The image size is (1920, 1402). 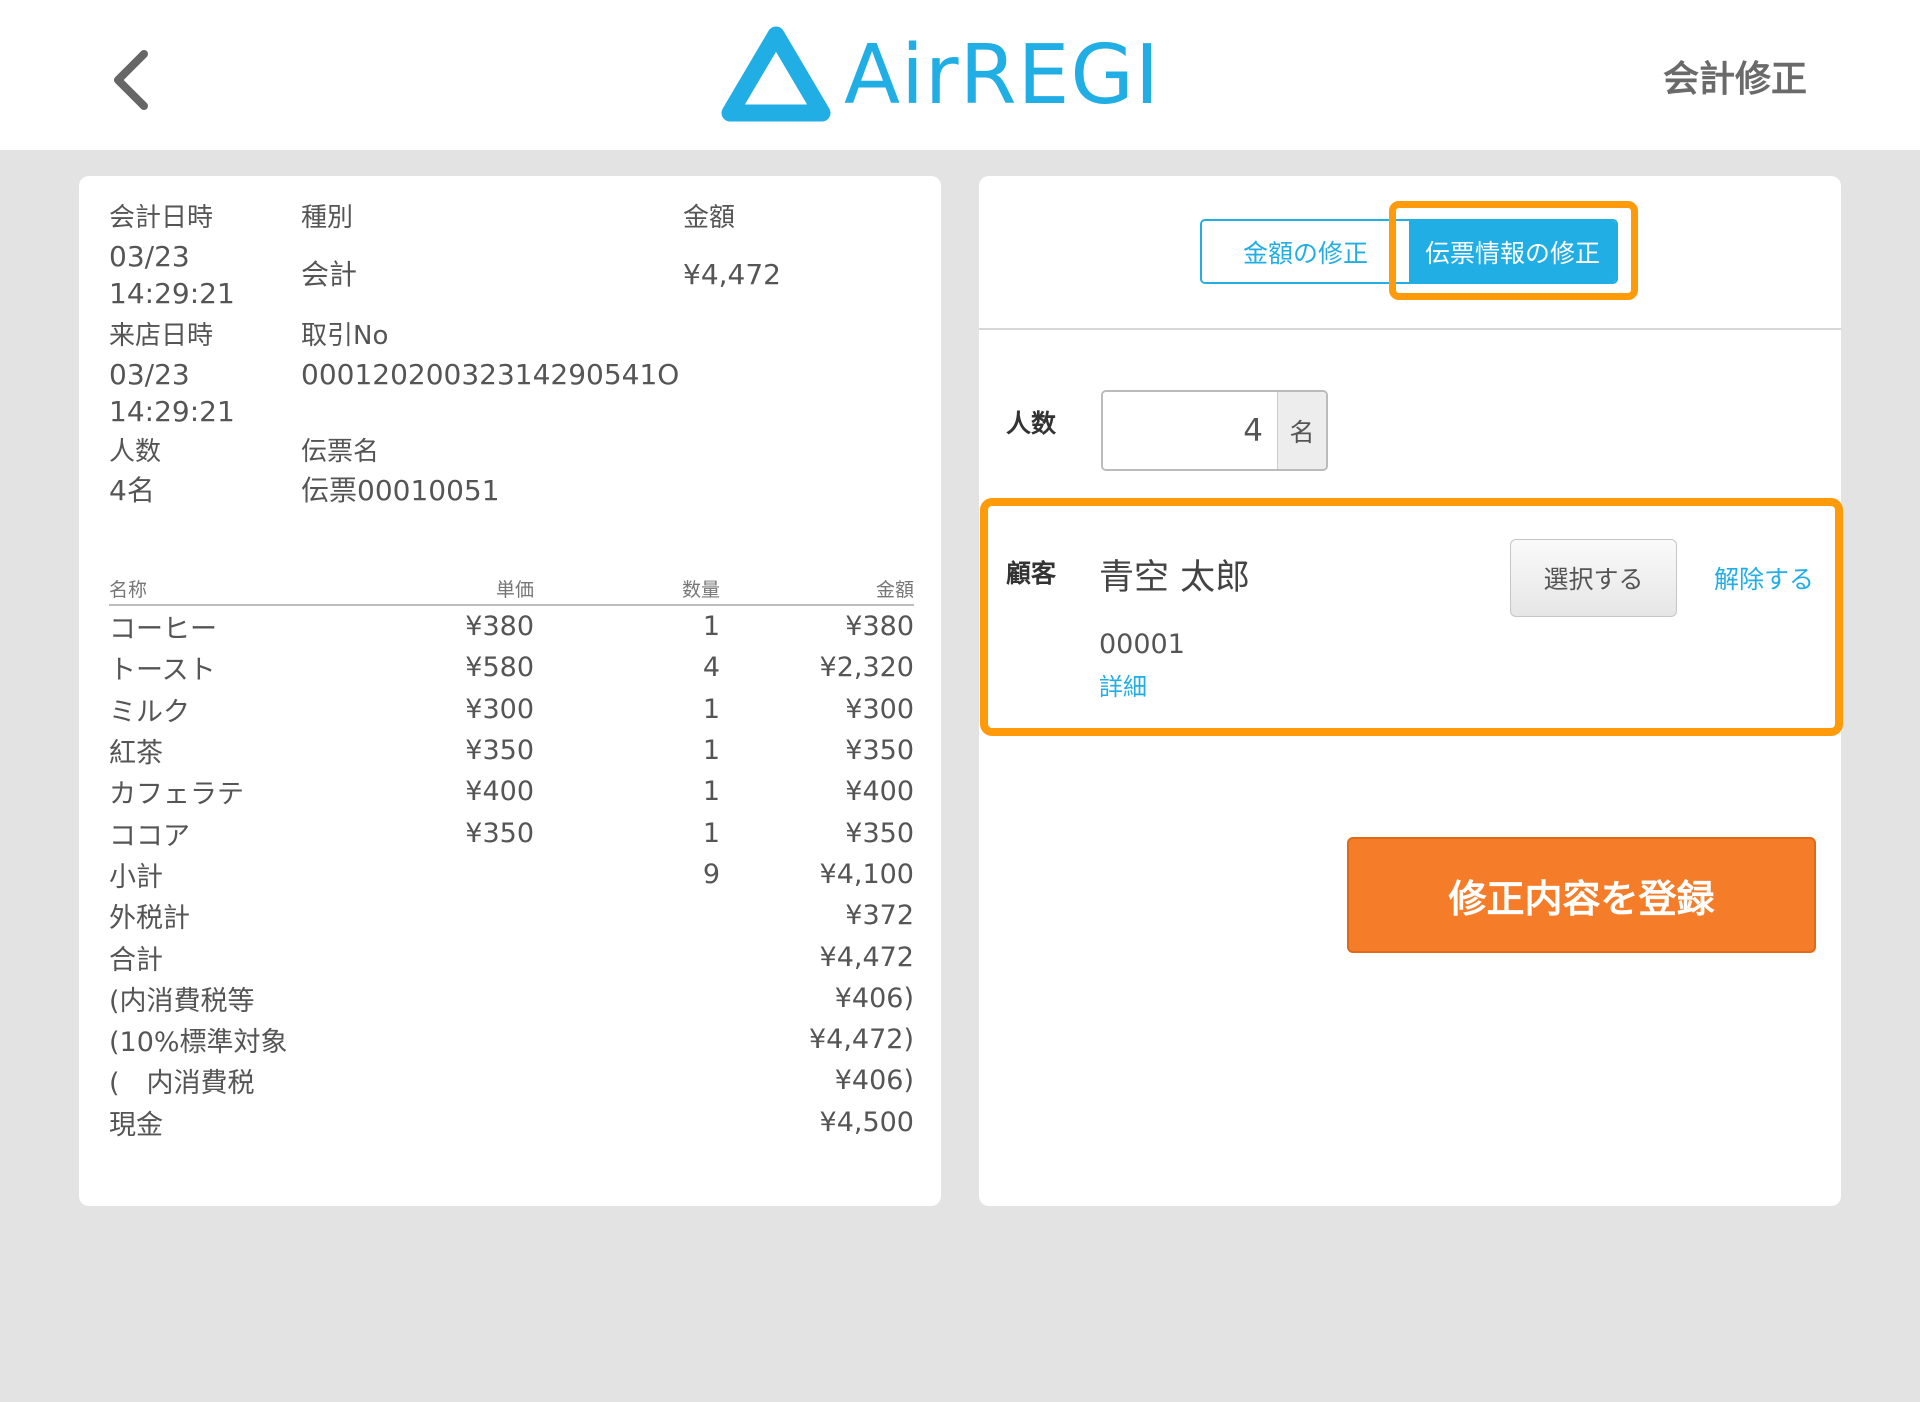 What do you see at coordinates (1734, 79) in the screenshot?
I see `screen-title: 会計修正` at bounding box center [1734, 79].